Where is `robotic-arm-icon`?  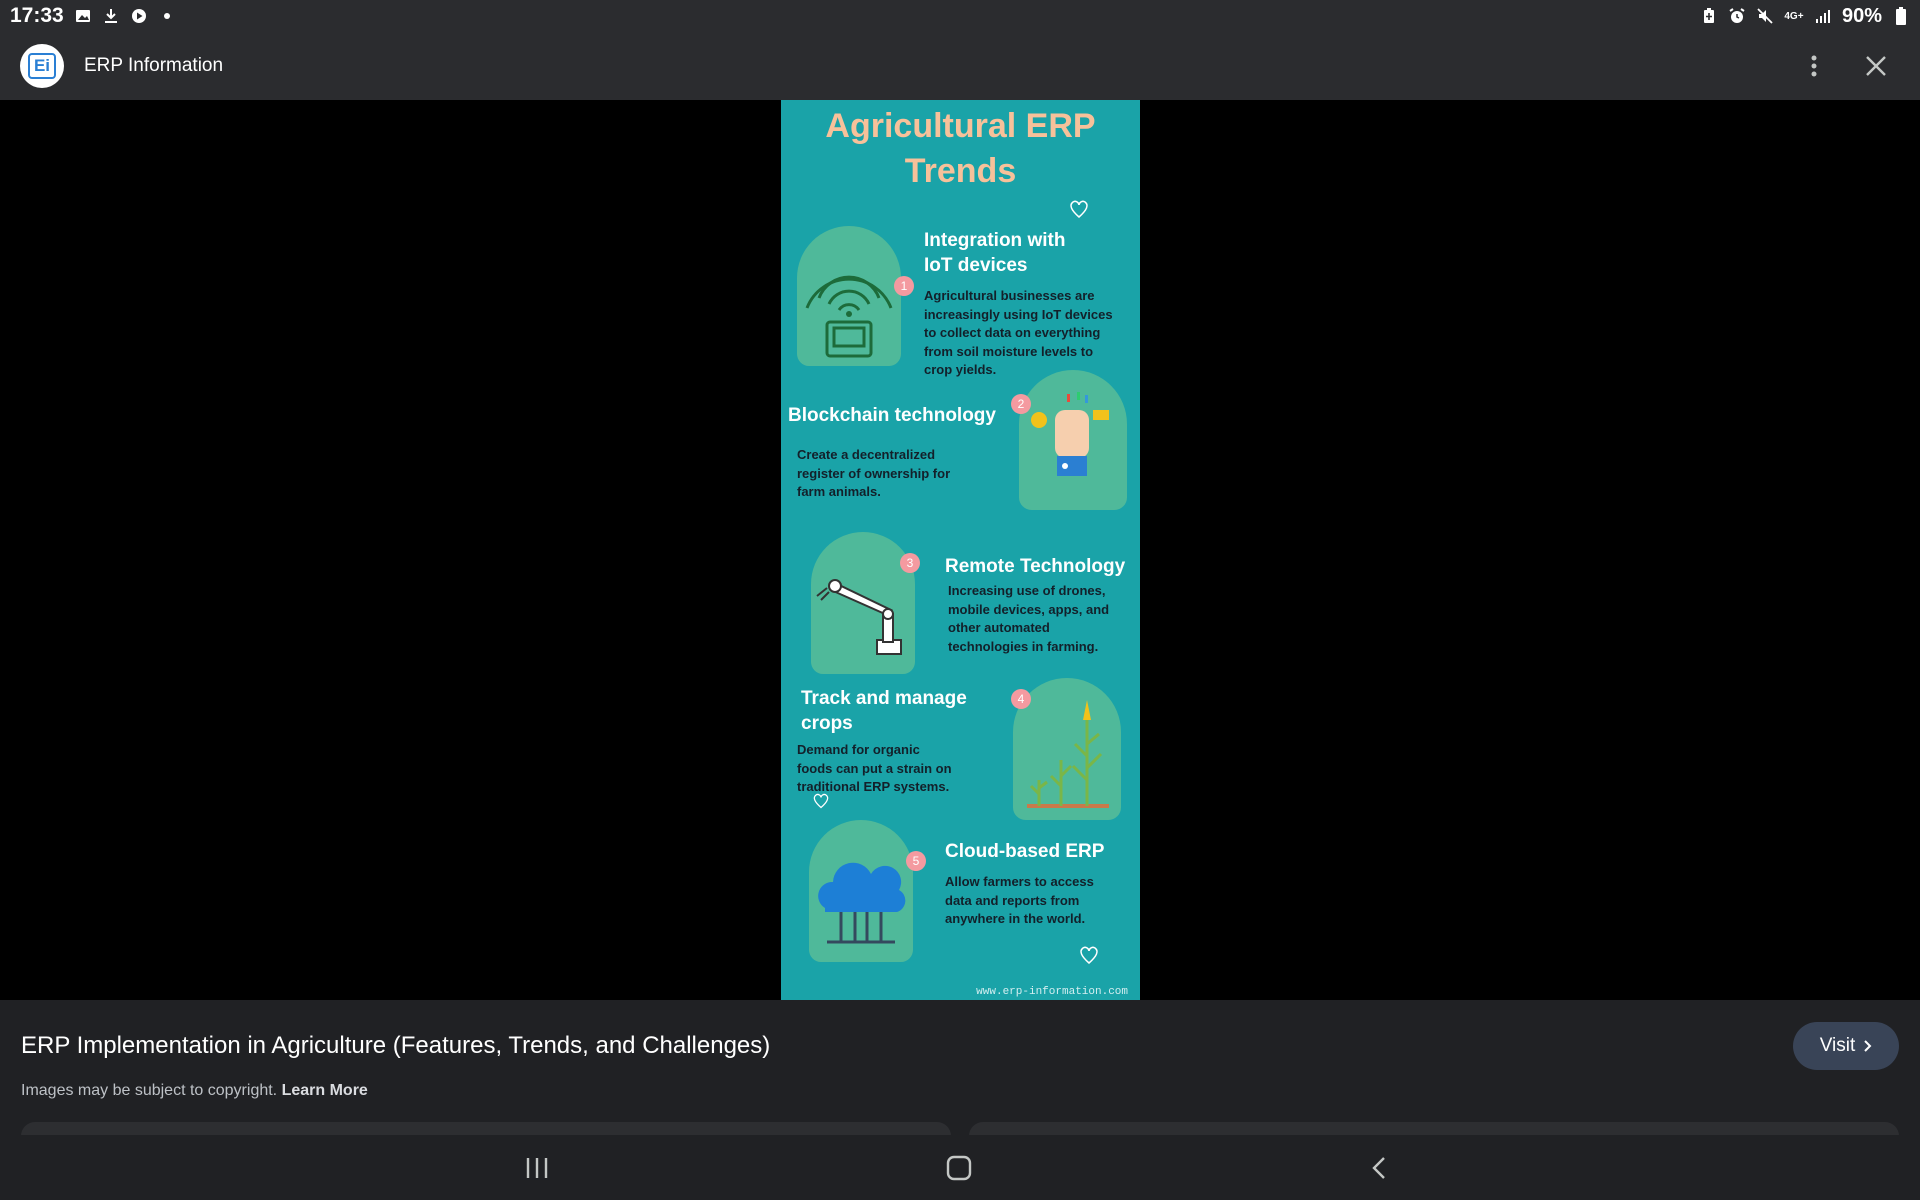
robotic-arm-icon is located at coordinates (859, 617).